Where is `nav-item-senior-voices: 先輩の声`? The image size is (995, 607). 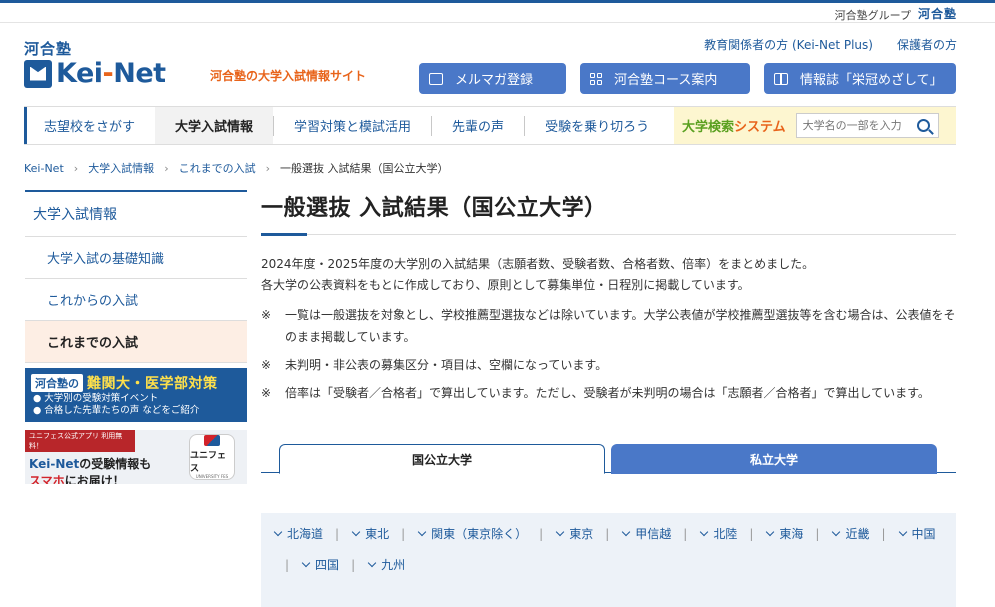 nav-item-senior-voices: 先輩の声 is located at coordinates (478, 125).